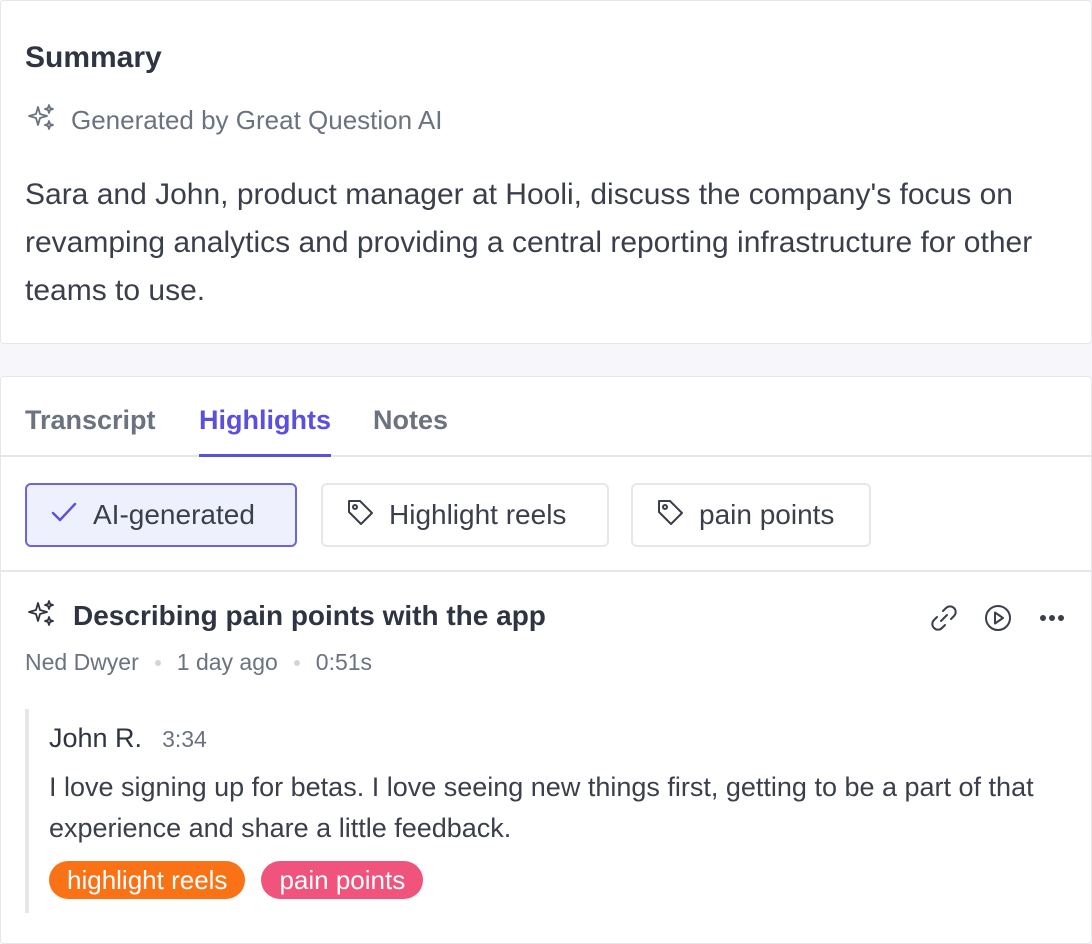 The height and width of the screenshot is (944, 1092). Describe the element at coordinates (265, 431) in the screenshot. I see `tab-highlights: Highlights` at that location.